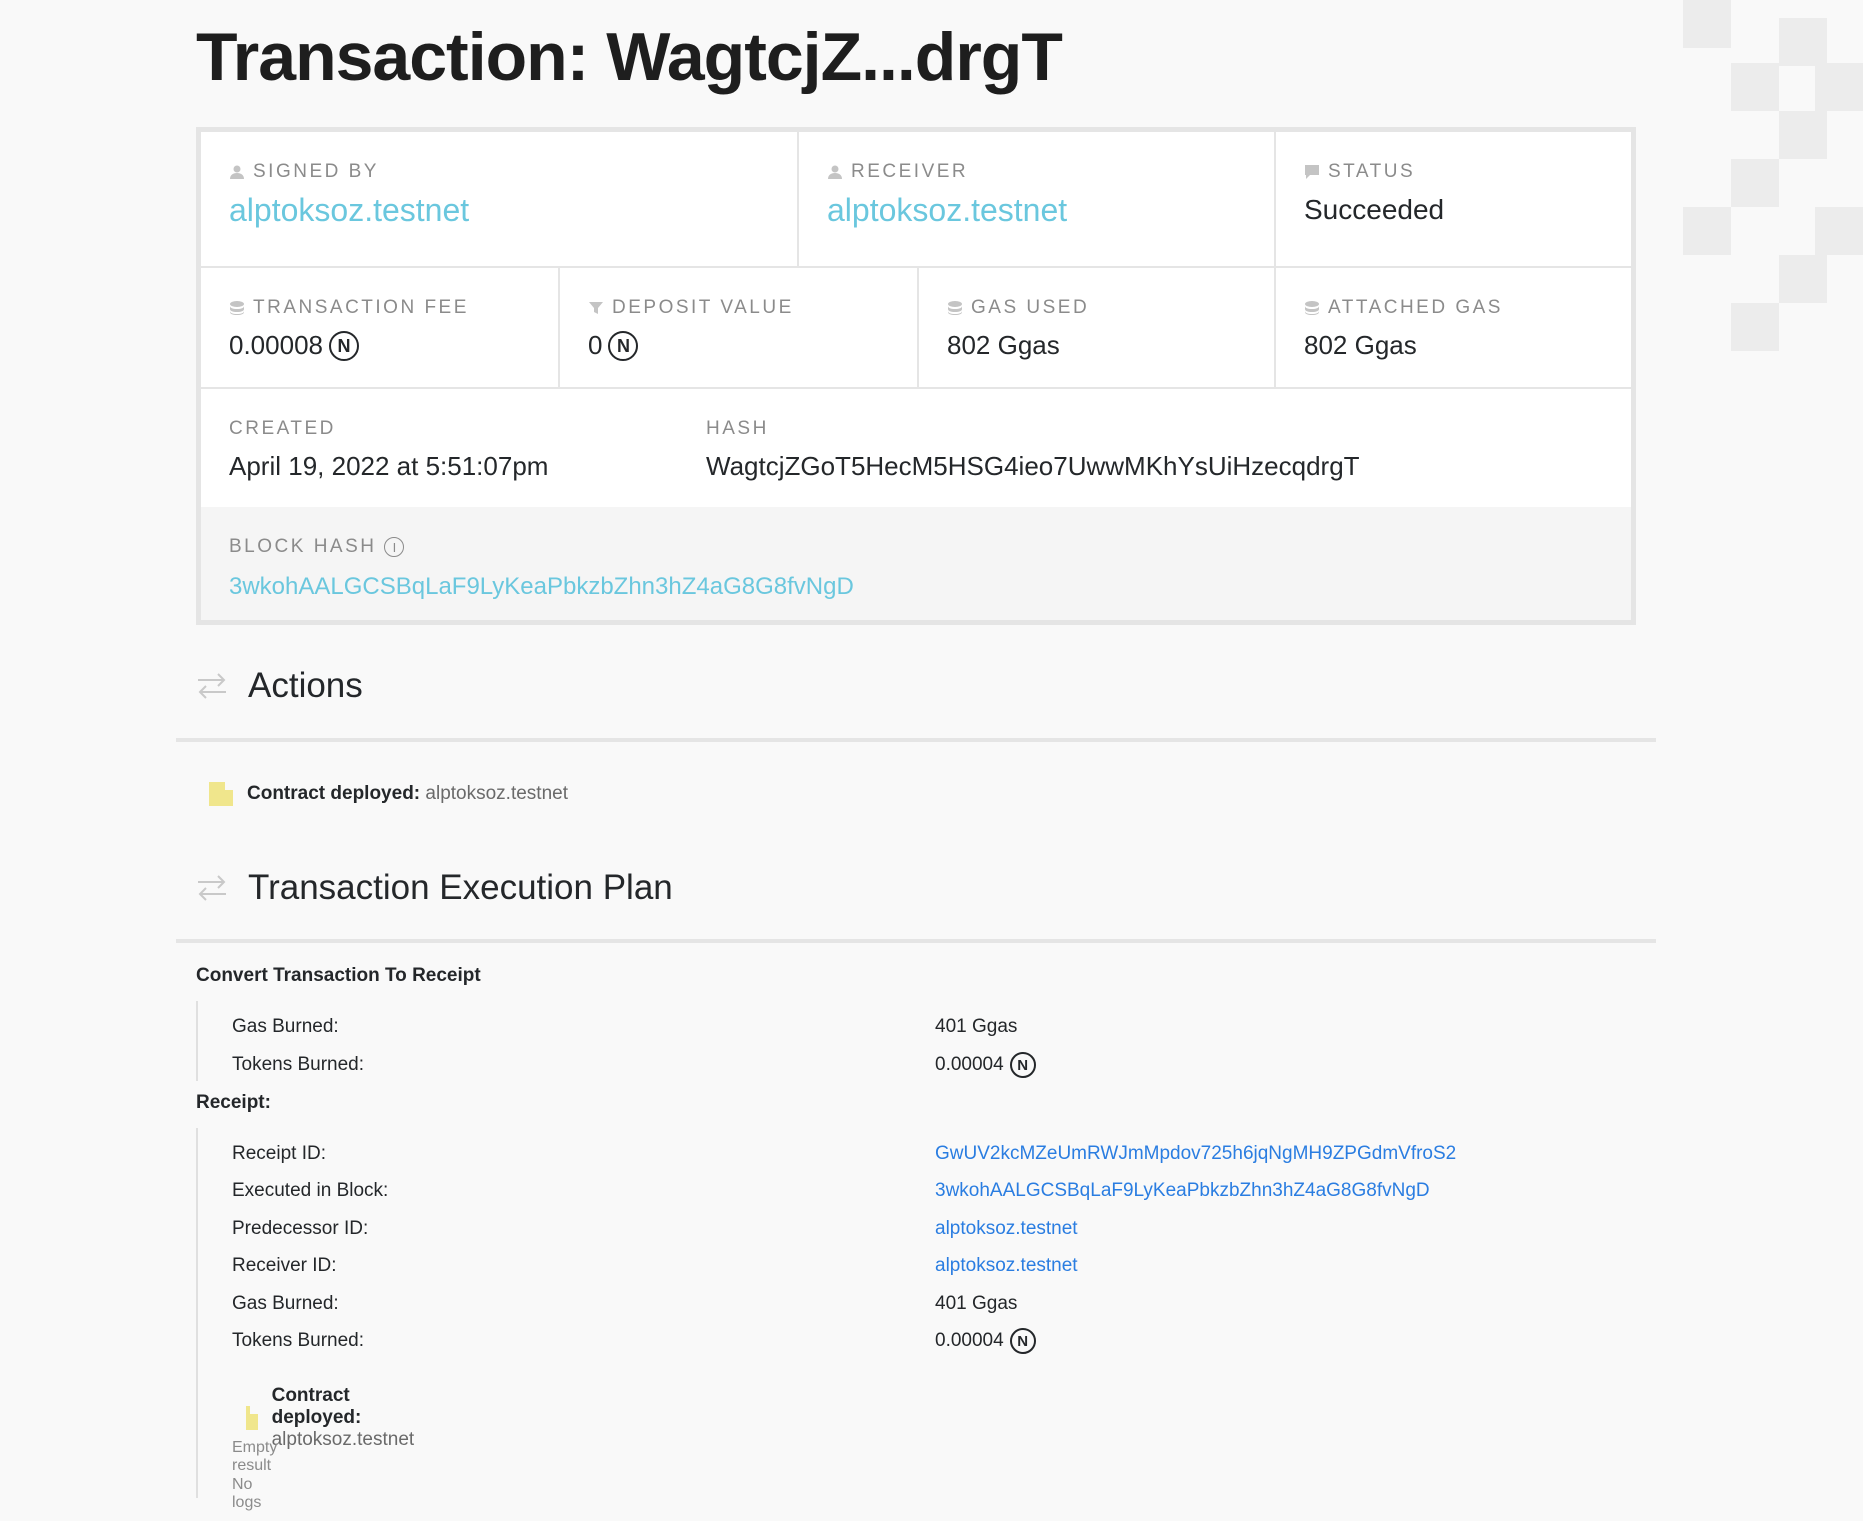 The image size is (1863, 1521). I want to click on action-item: Contract deployed: alptoksoz.testnet, so click(388, 794).